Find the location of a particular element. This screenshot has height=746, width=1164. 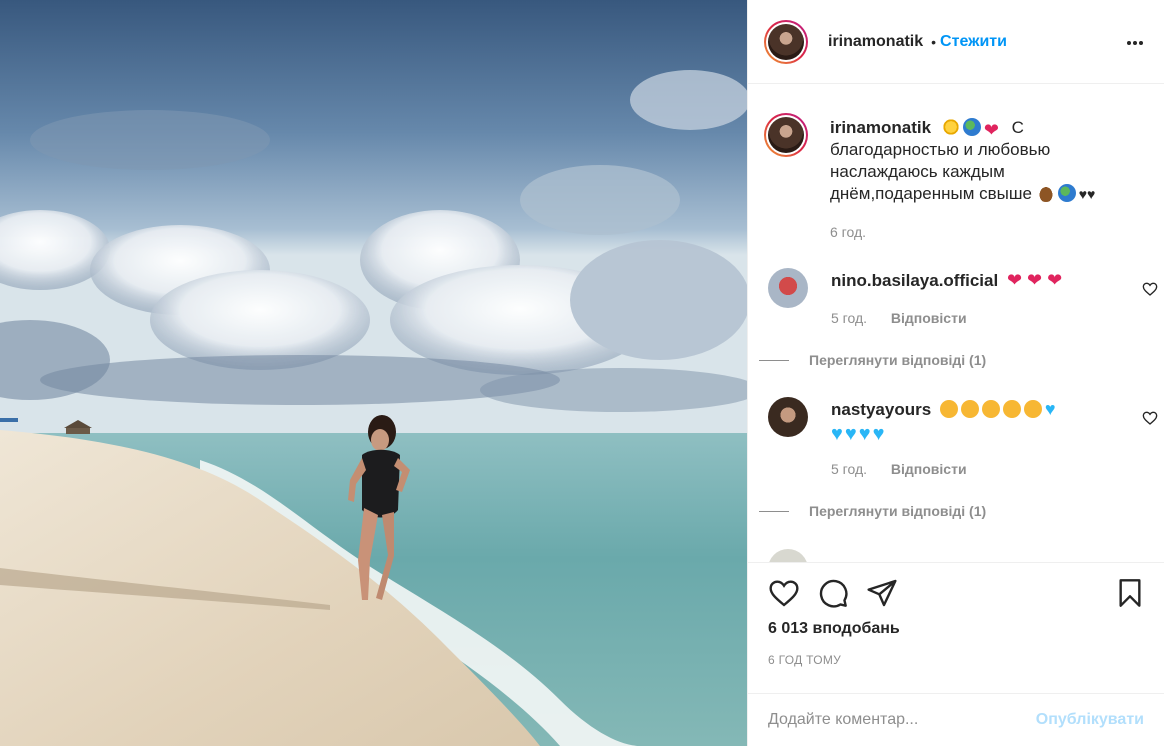

more-options-icon is located at coordinates (1135, 40).